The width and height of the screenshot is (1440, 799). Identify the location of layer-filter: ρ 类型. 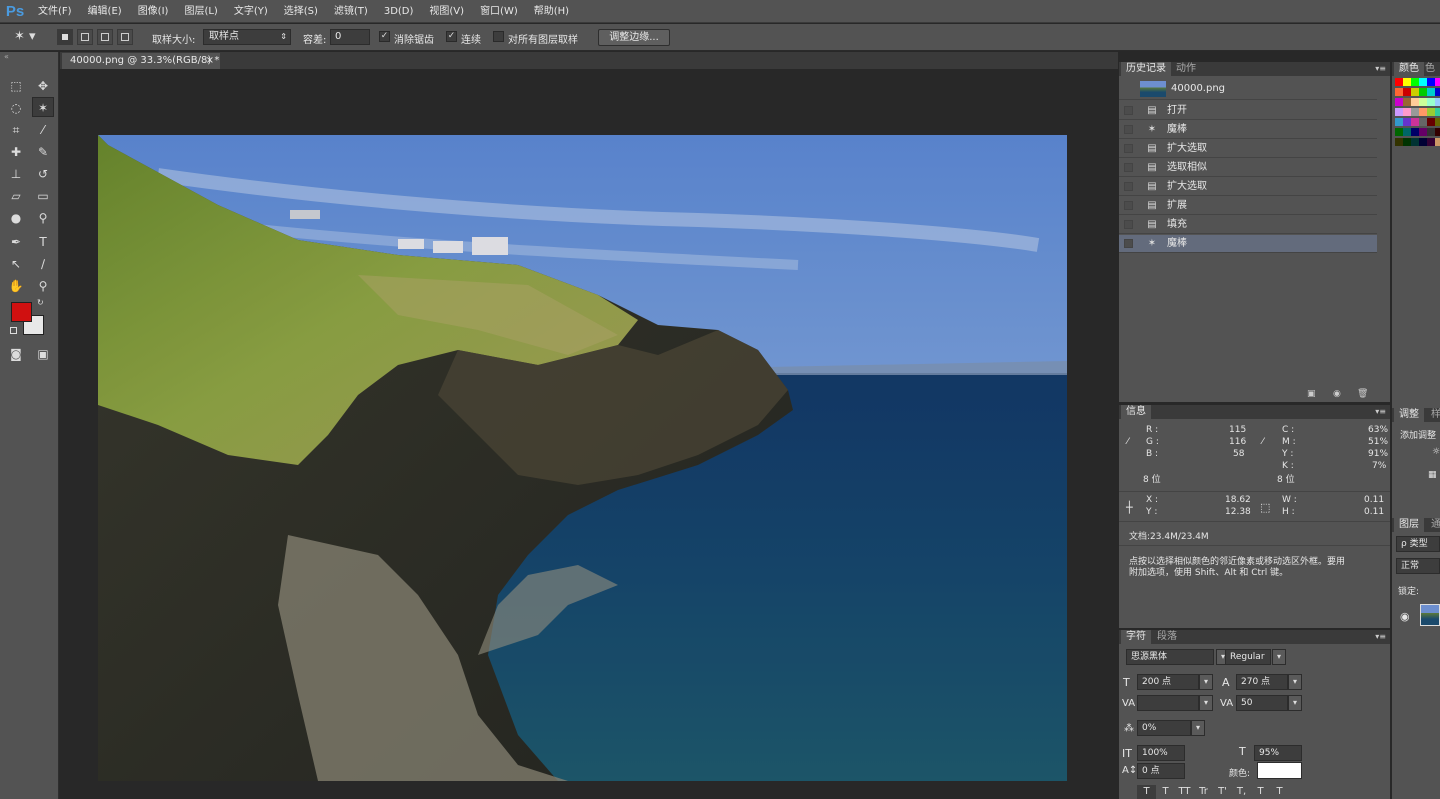
(1418, 544).